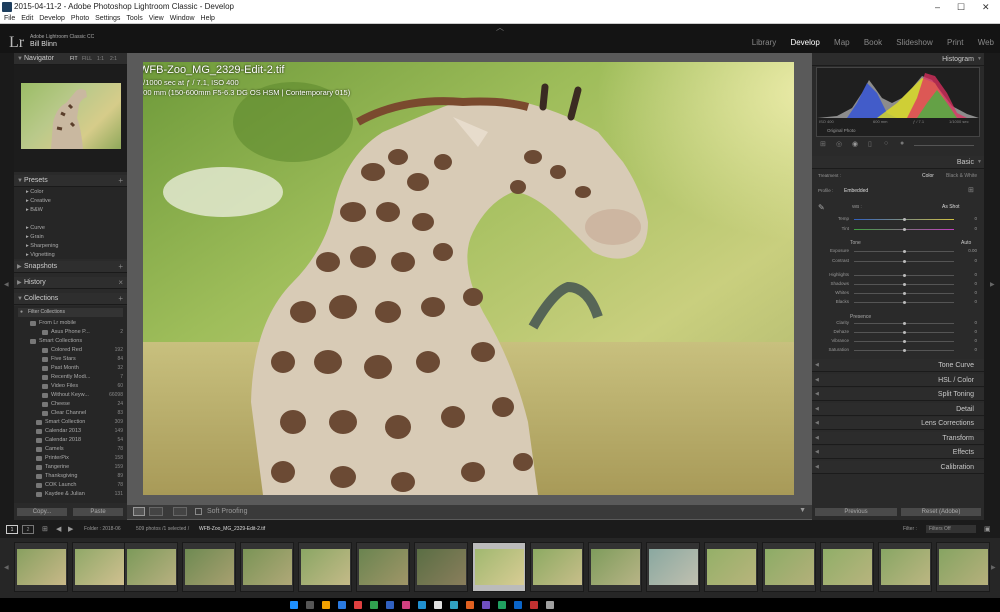 This screenshot has height=612, width=1000. I want to click on collections-header: ▼ Collections +, so click(70, 299).